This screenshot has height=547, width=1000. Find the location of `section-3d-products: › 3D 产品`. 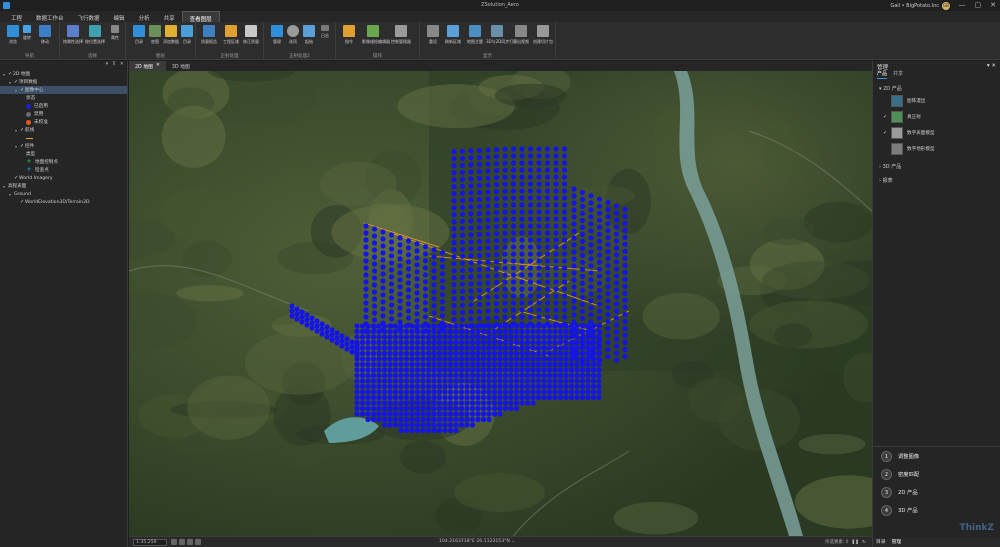

section-3d-products: › 3D 产品 is located at coordinates (936, 164).